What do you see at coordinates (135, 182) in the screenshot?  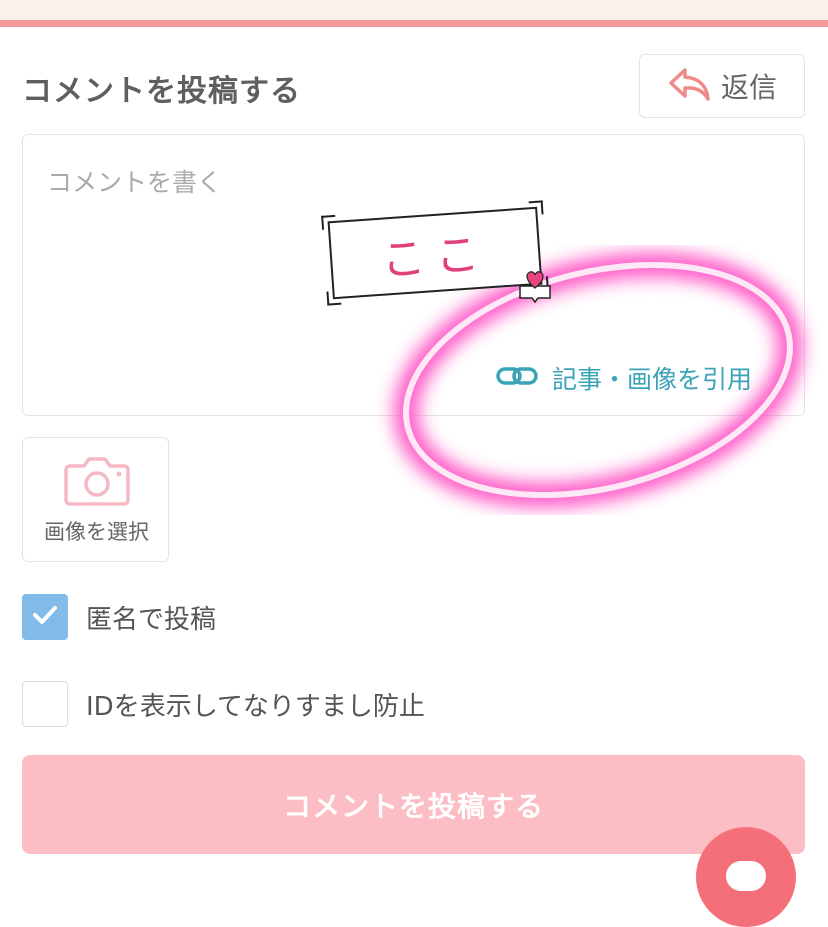 I see `comment-placeholder: コメントを書く` at bounding box center [135, 182].